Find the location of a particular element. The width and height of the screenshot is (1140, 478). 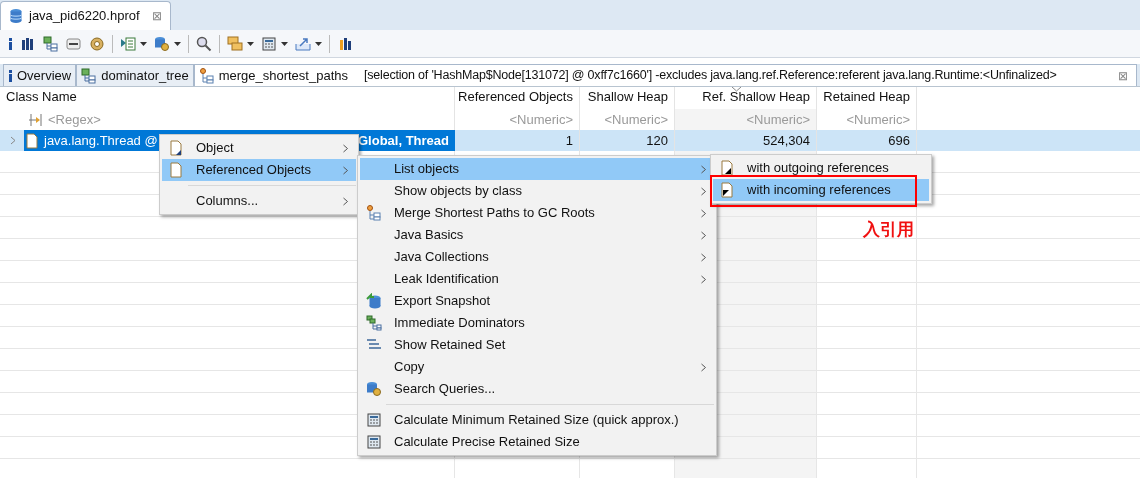

tab-title: dominator_tree is located at coordinates (145, 75).